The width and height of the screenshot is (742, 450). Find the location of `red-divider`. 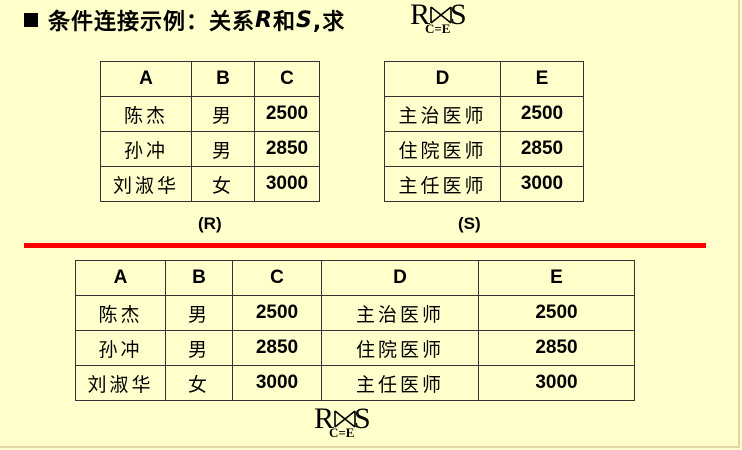

red-divider is located at coordinates (365, 245).